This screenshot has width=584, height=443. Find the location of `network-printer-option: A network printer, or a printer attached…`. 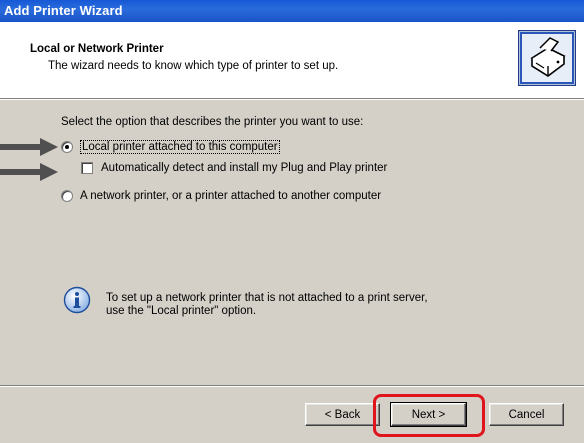

network-printer-option: A network printer, or a printer attached… is located at coordinates (221, 196).